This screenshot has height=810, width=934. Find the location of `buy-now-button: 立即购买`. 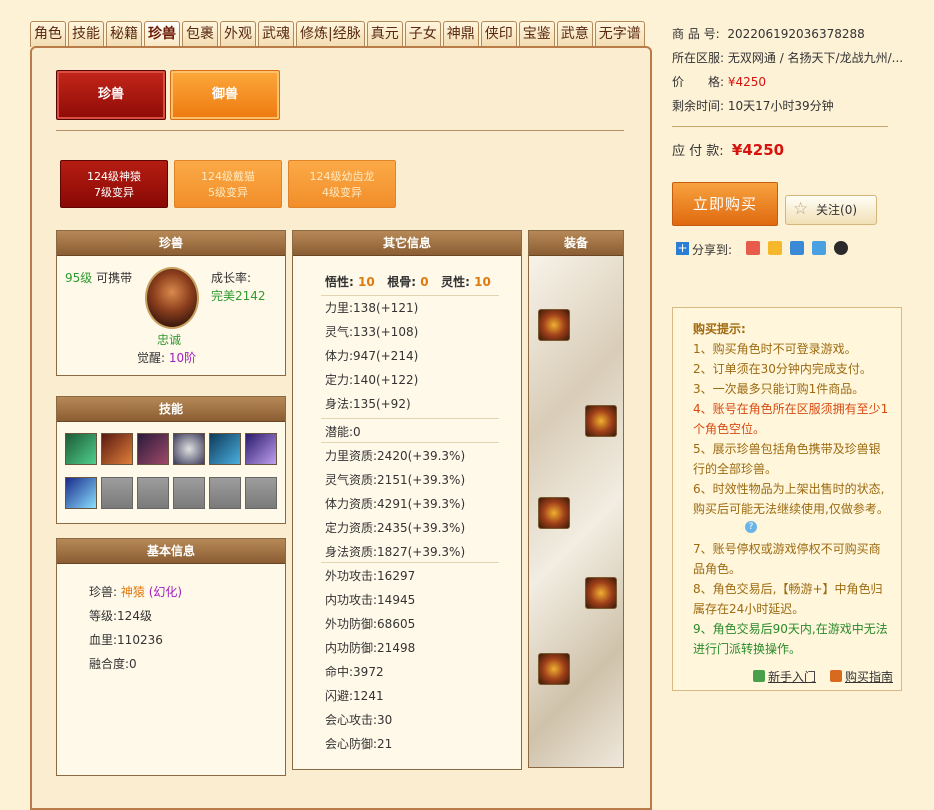

buy-now-button: 立即购买 is located at coordinates (725, 204).